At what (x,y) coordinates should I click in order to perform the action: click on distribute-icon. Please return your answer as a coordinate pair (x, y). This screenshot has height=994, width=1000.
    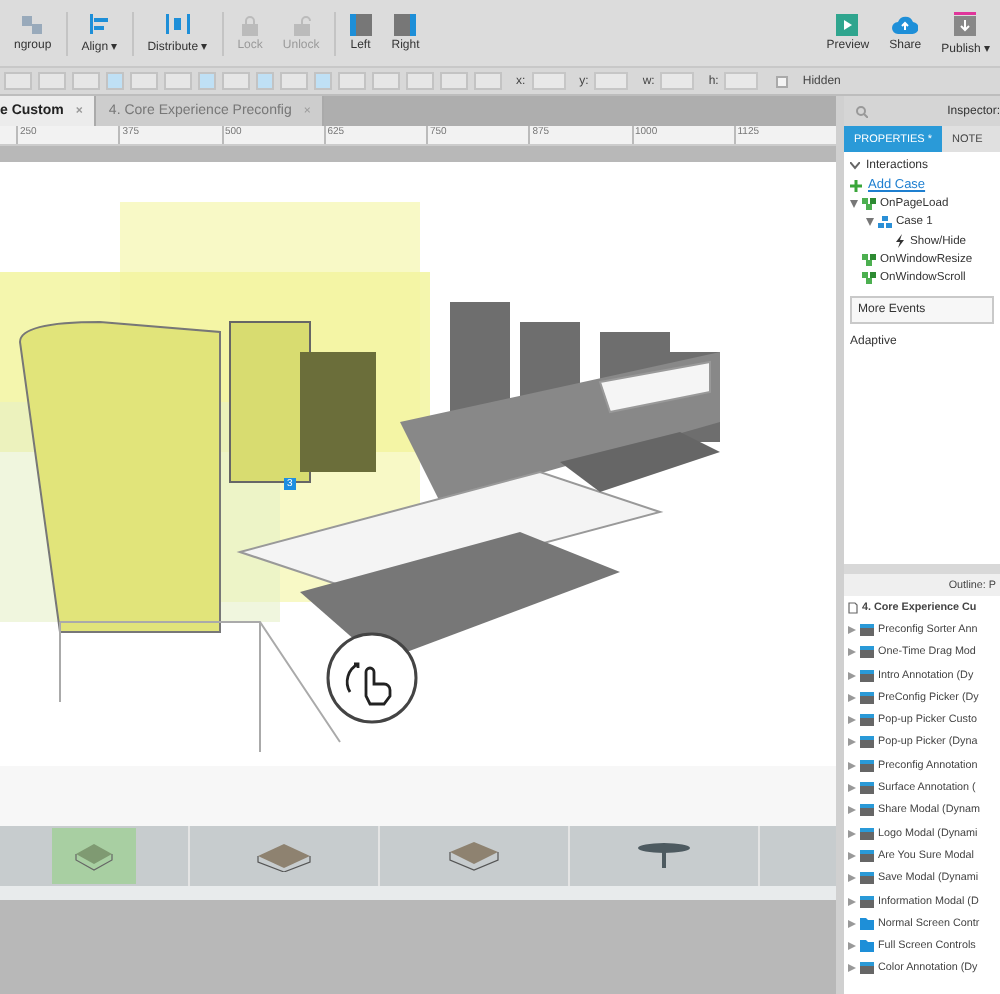
    Looking at the image, I should click on (177, 23).